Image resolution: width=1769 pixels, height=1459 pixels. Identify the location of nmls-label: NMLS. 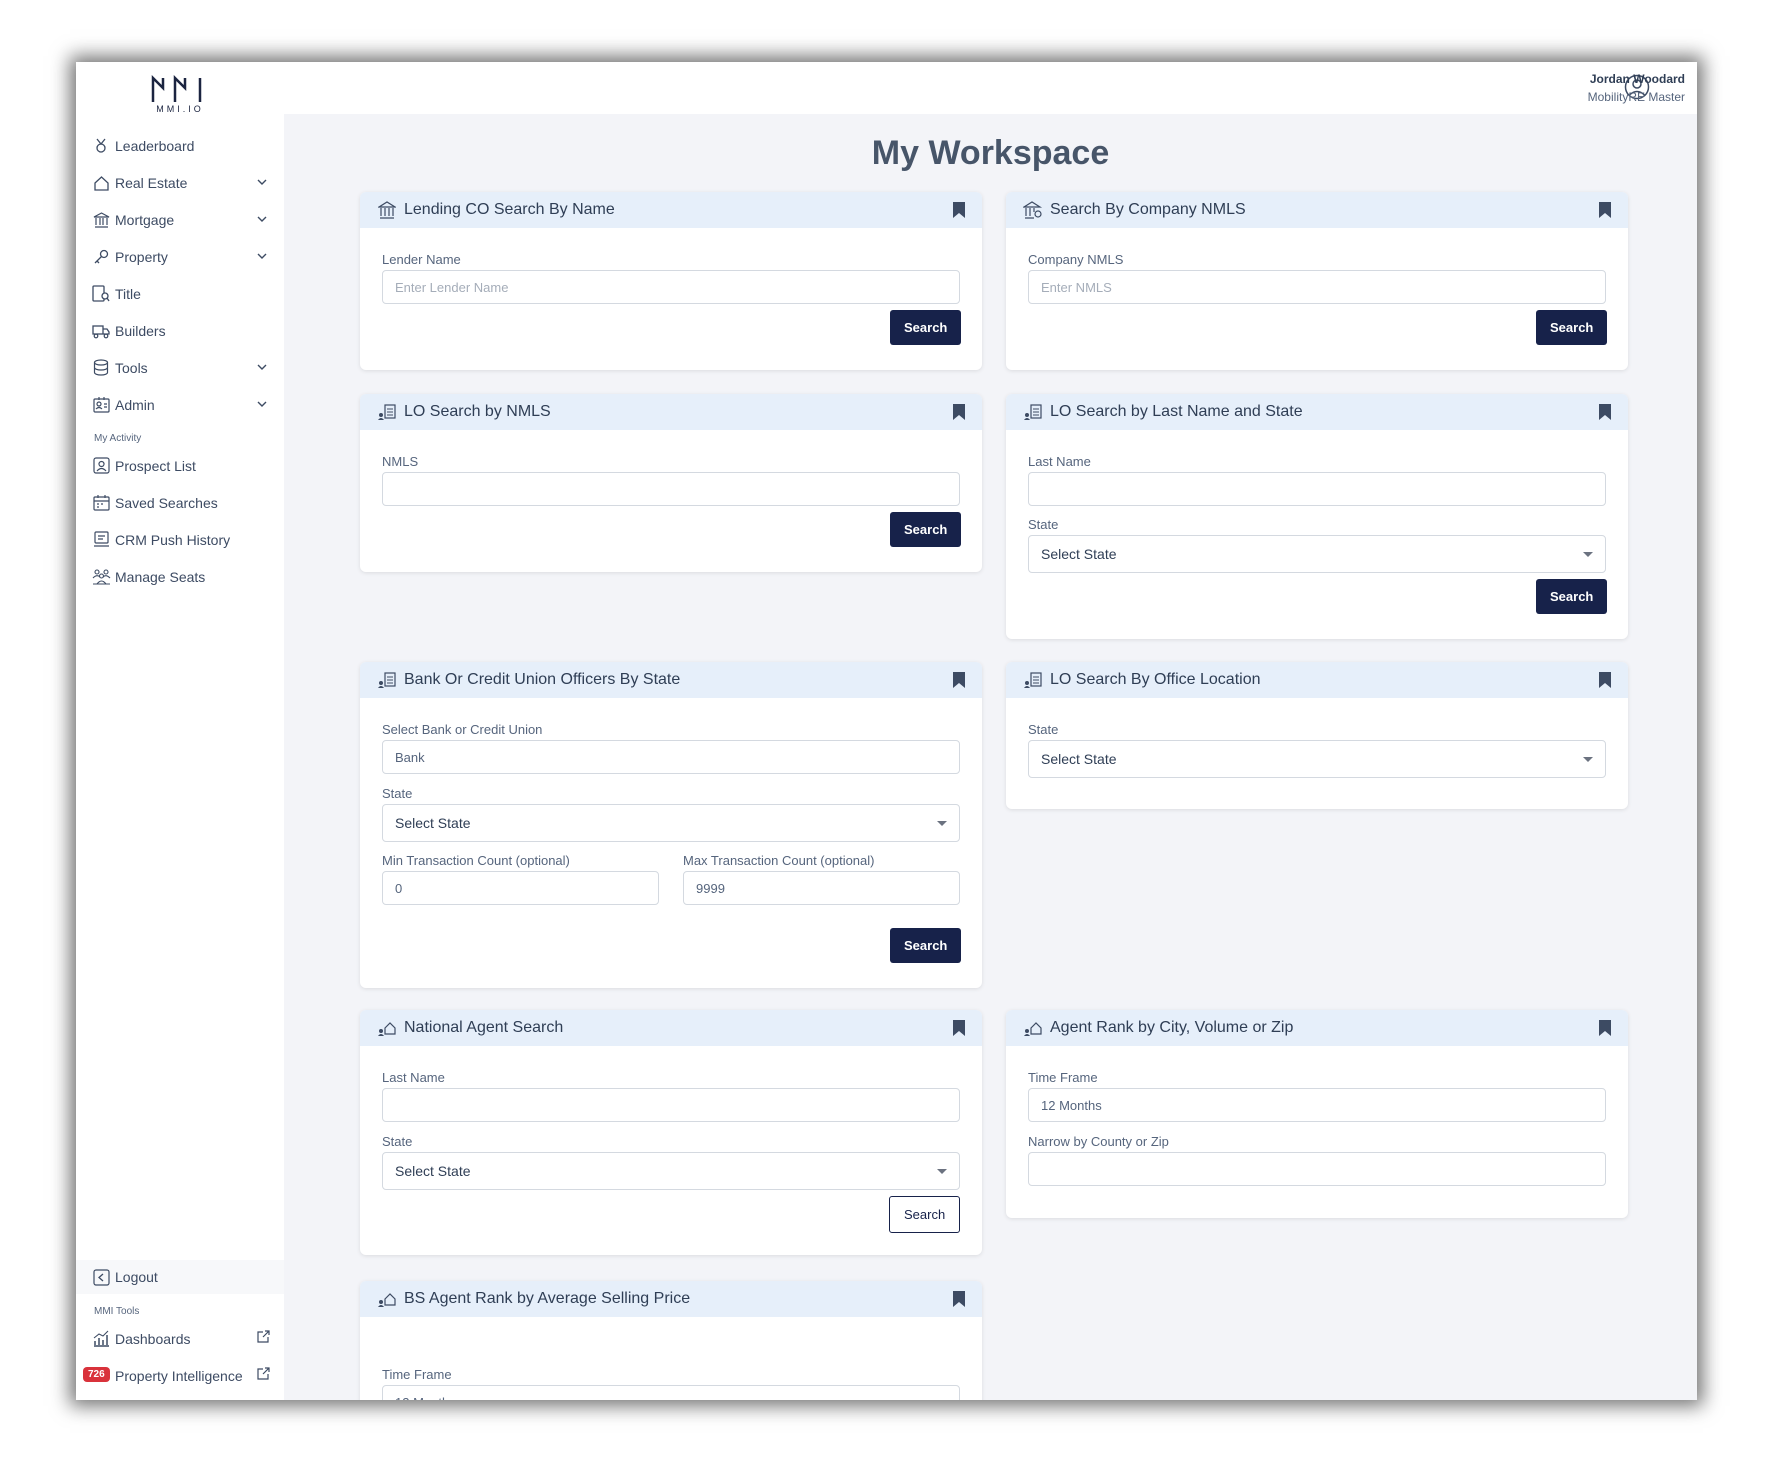
(400, 461).